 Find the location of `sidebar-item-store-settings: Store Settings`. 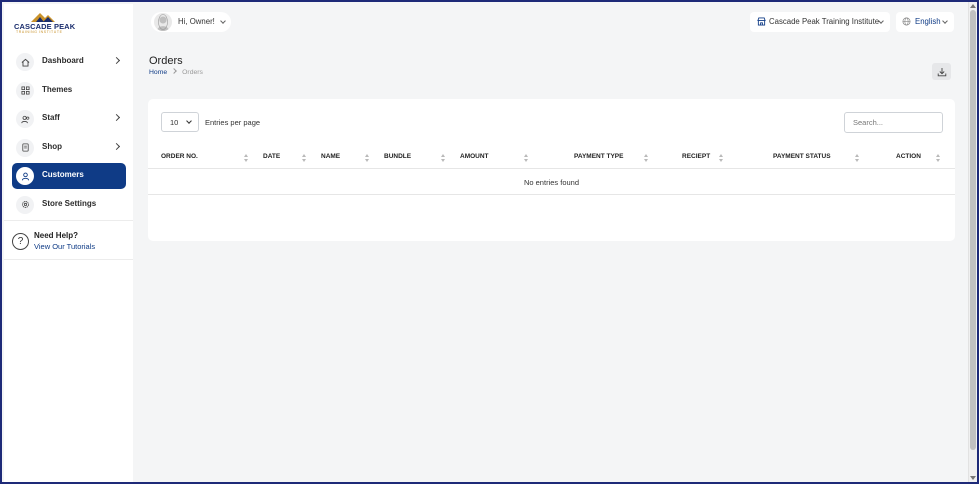

sidebar-item-store-settings: Store Settings is located at coordinates (69, 205).